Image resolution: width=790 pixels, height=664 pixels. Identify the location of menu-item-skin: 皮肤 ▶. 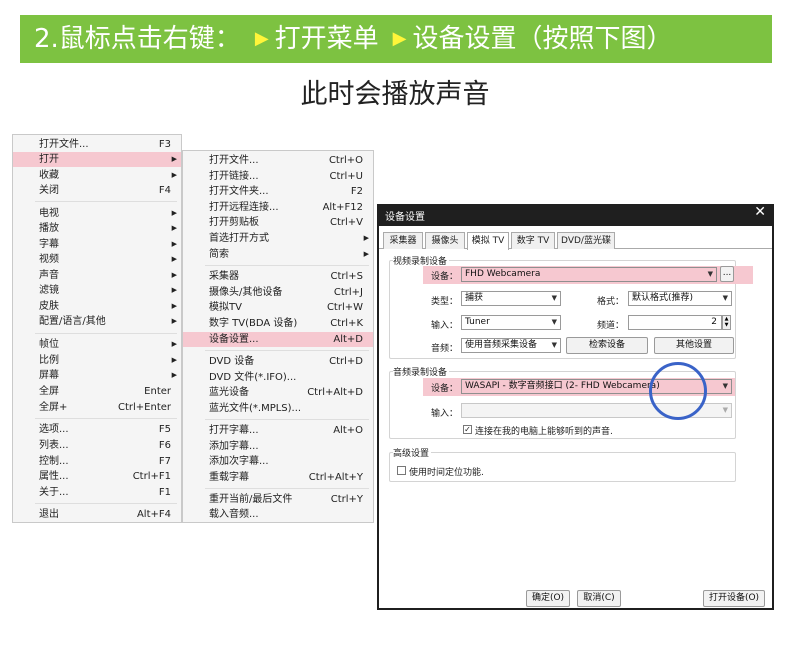
(97, 306).